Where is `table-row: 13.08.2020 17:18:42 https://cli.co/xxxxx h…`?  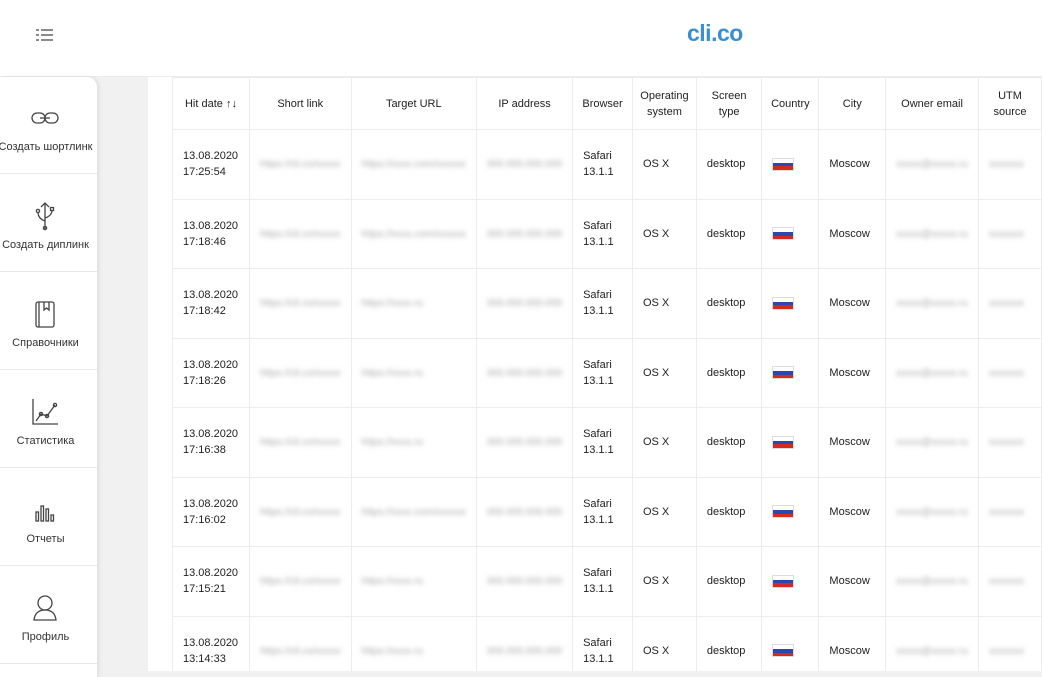 table-row: 13.08.2020 17:18:42 https://cli.co/xxxxx h… is located at coordinates (607, 303).